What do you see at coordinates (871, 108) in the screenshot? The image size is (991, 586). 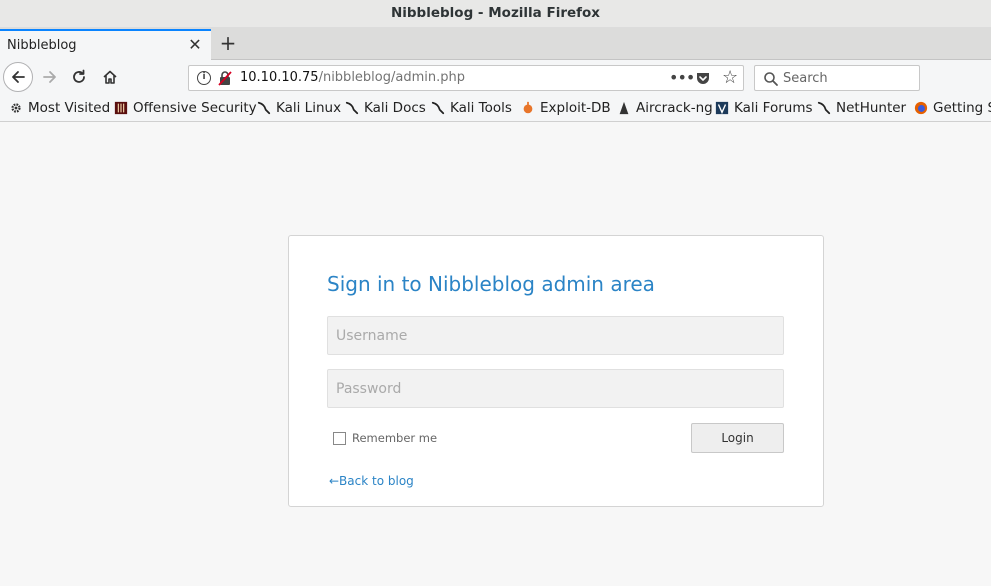 I see `bookmark-label: NetHunter` at bounding box center [871, 108].